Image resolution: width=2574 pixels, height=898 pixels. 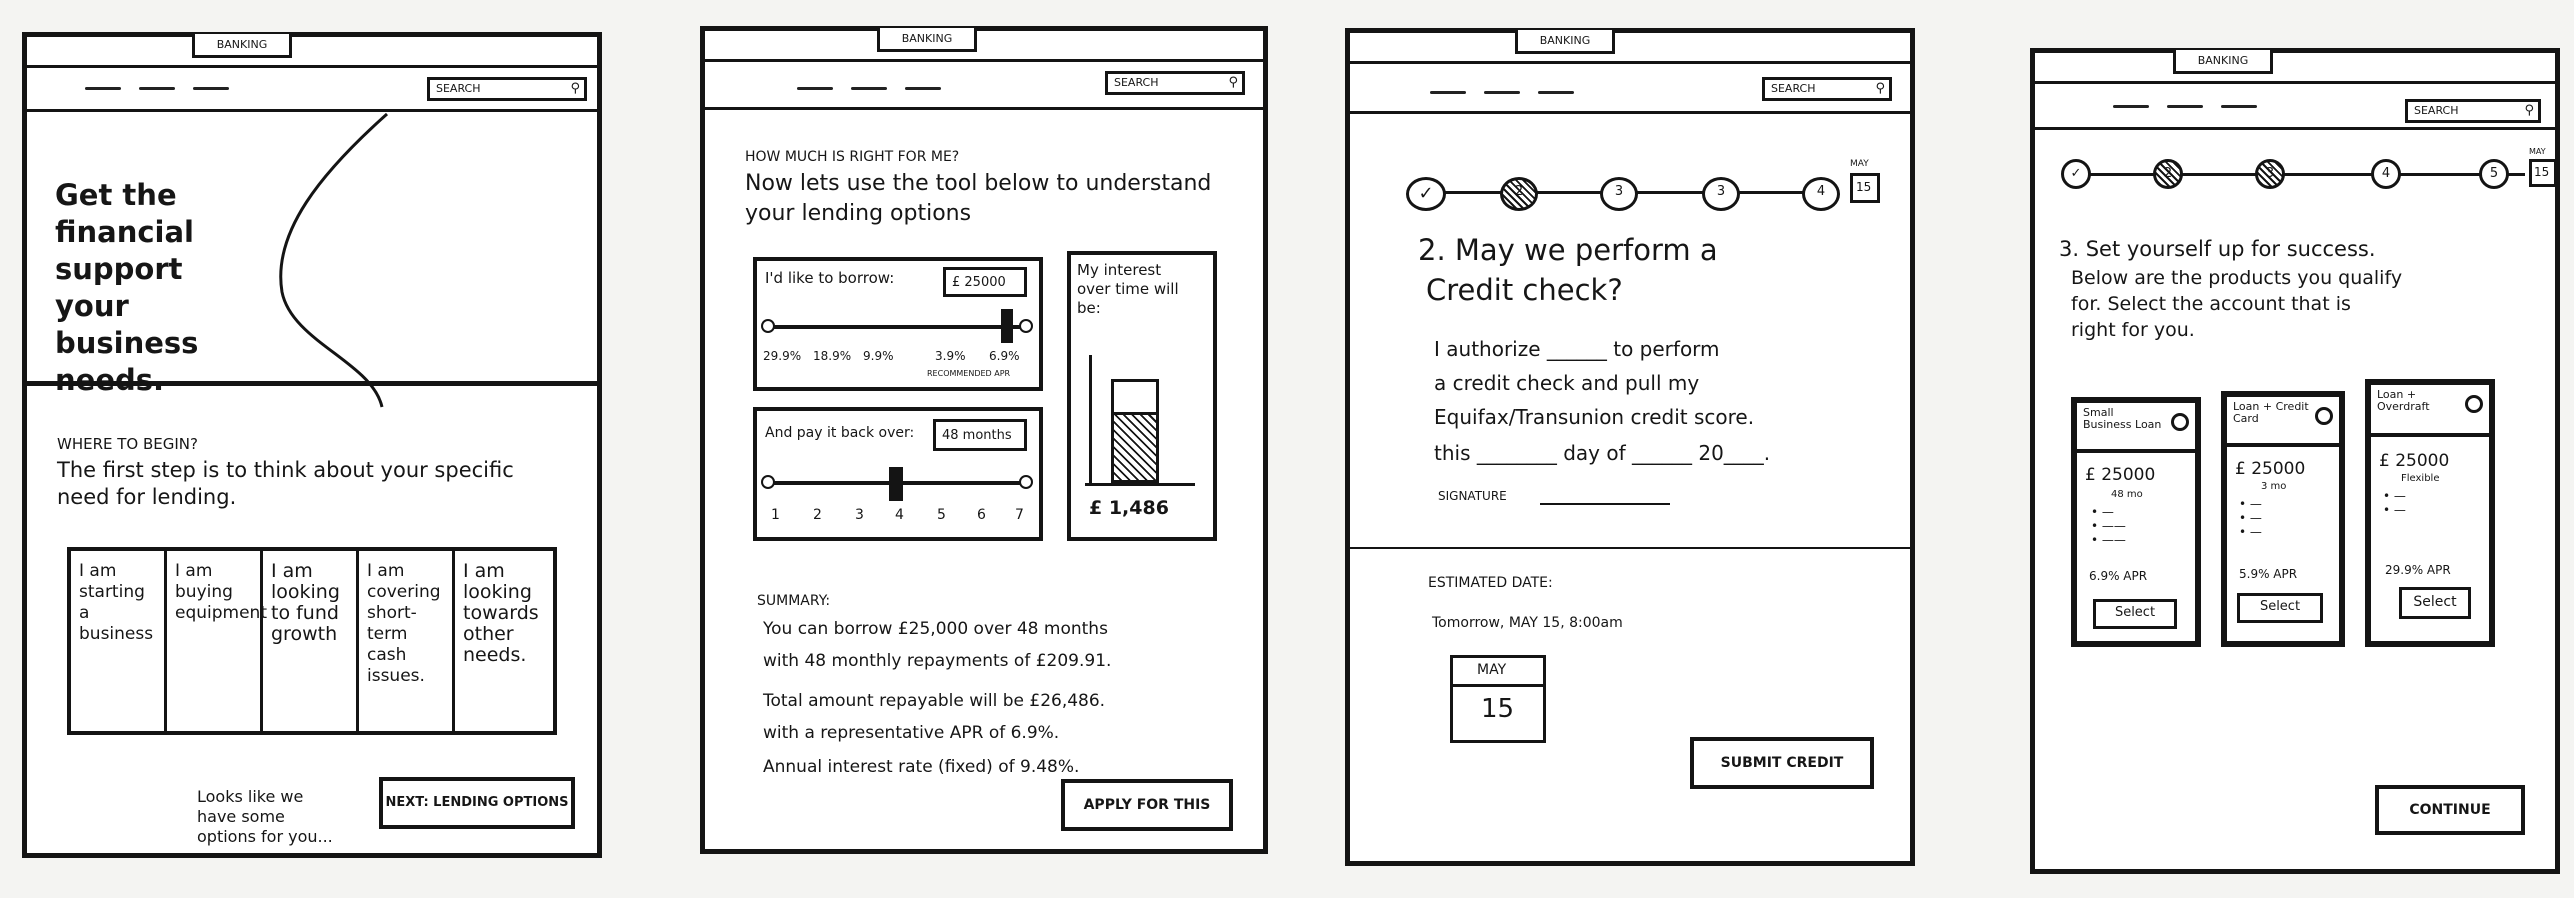 What do you see at coordinates (1498, 709) in the screenshot?
I see `calendar-day: 15` at bounding box center [1498, 709].